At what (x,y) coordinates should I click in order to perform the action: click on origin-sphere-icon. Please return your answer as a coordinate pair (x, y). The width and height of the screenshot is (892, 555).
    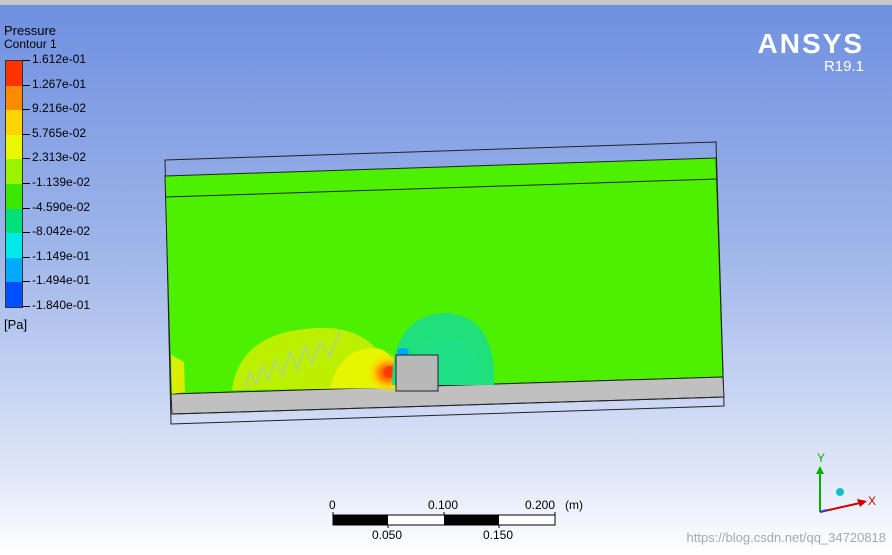
    Looking at the image, I should click on (840, 492).